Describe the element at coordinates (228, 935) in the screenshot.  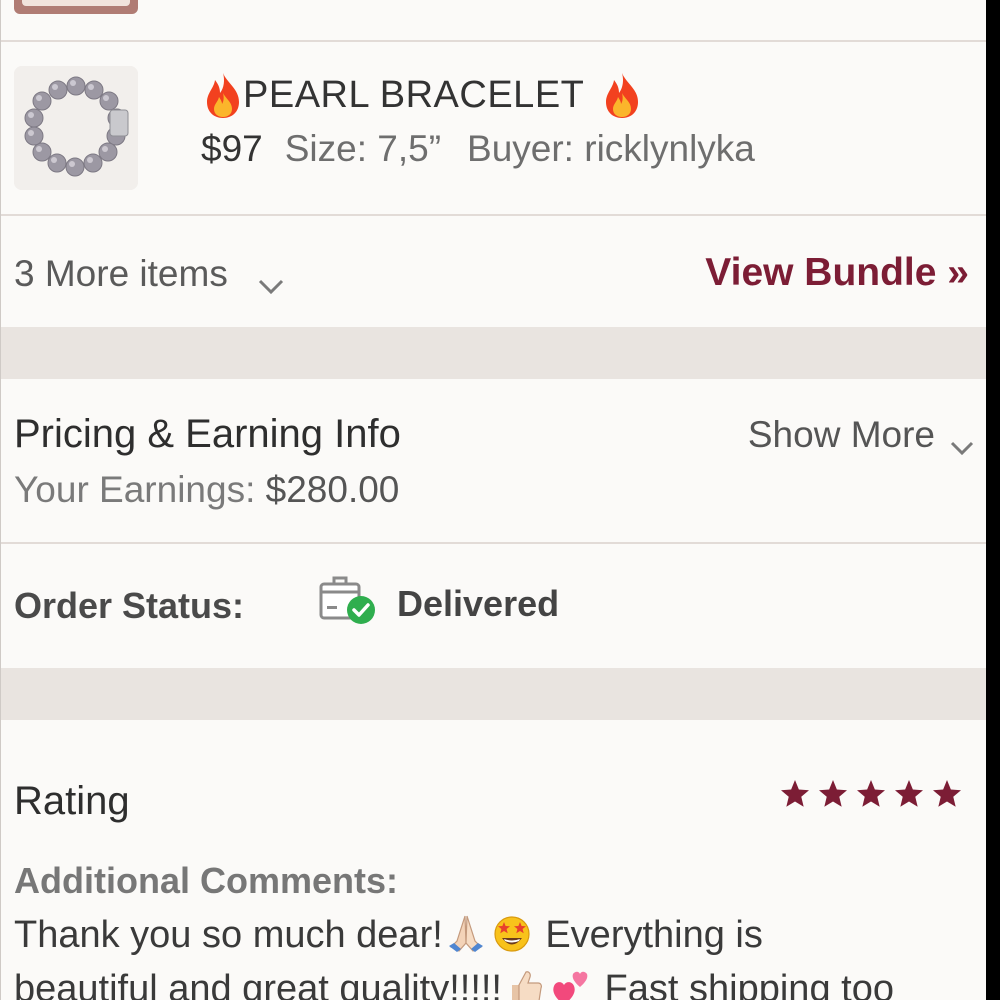
I see `comment-text-segment: Thank you so much dear!` at that location.